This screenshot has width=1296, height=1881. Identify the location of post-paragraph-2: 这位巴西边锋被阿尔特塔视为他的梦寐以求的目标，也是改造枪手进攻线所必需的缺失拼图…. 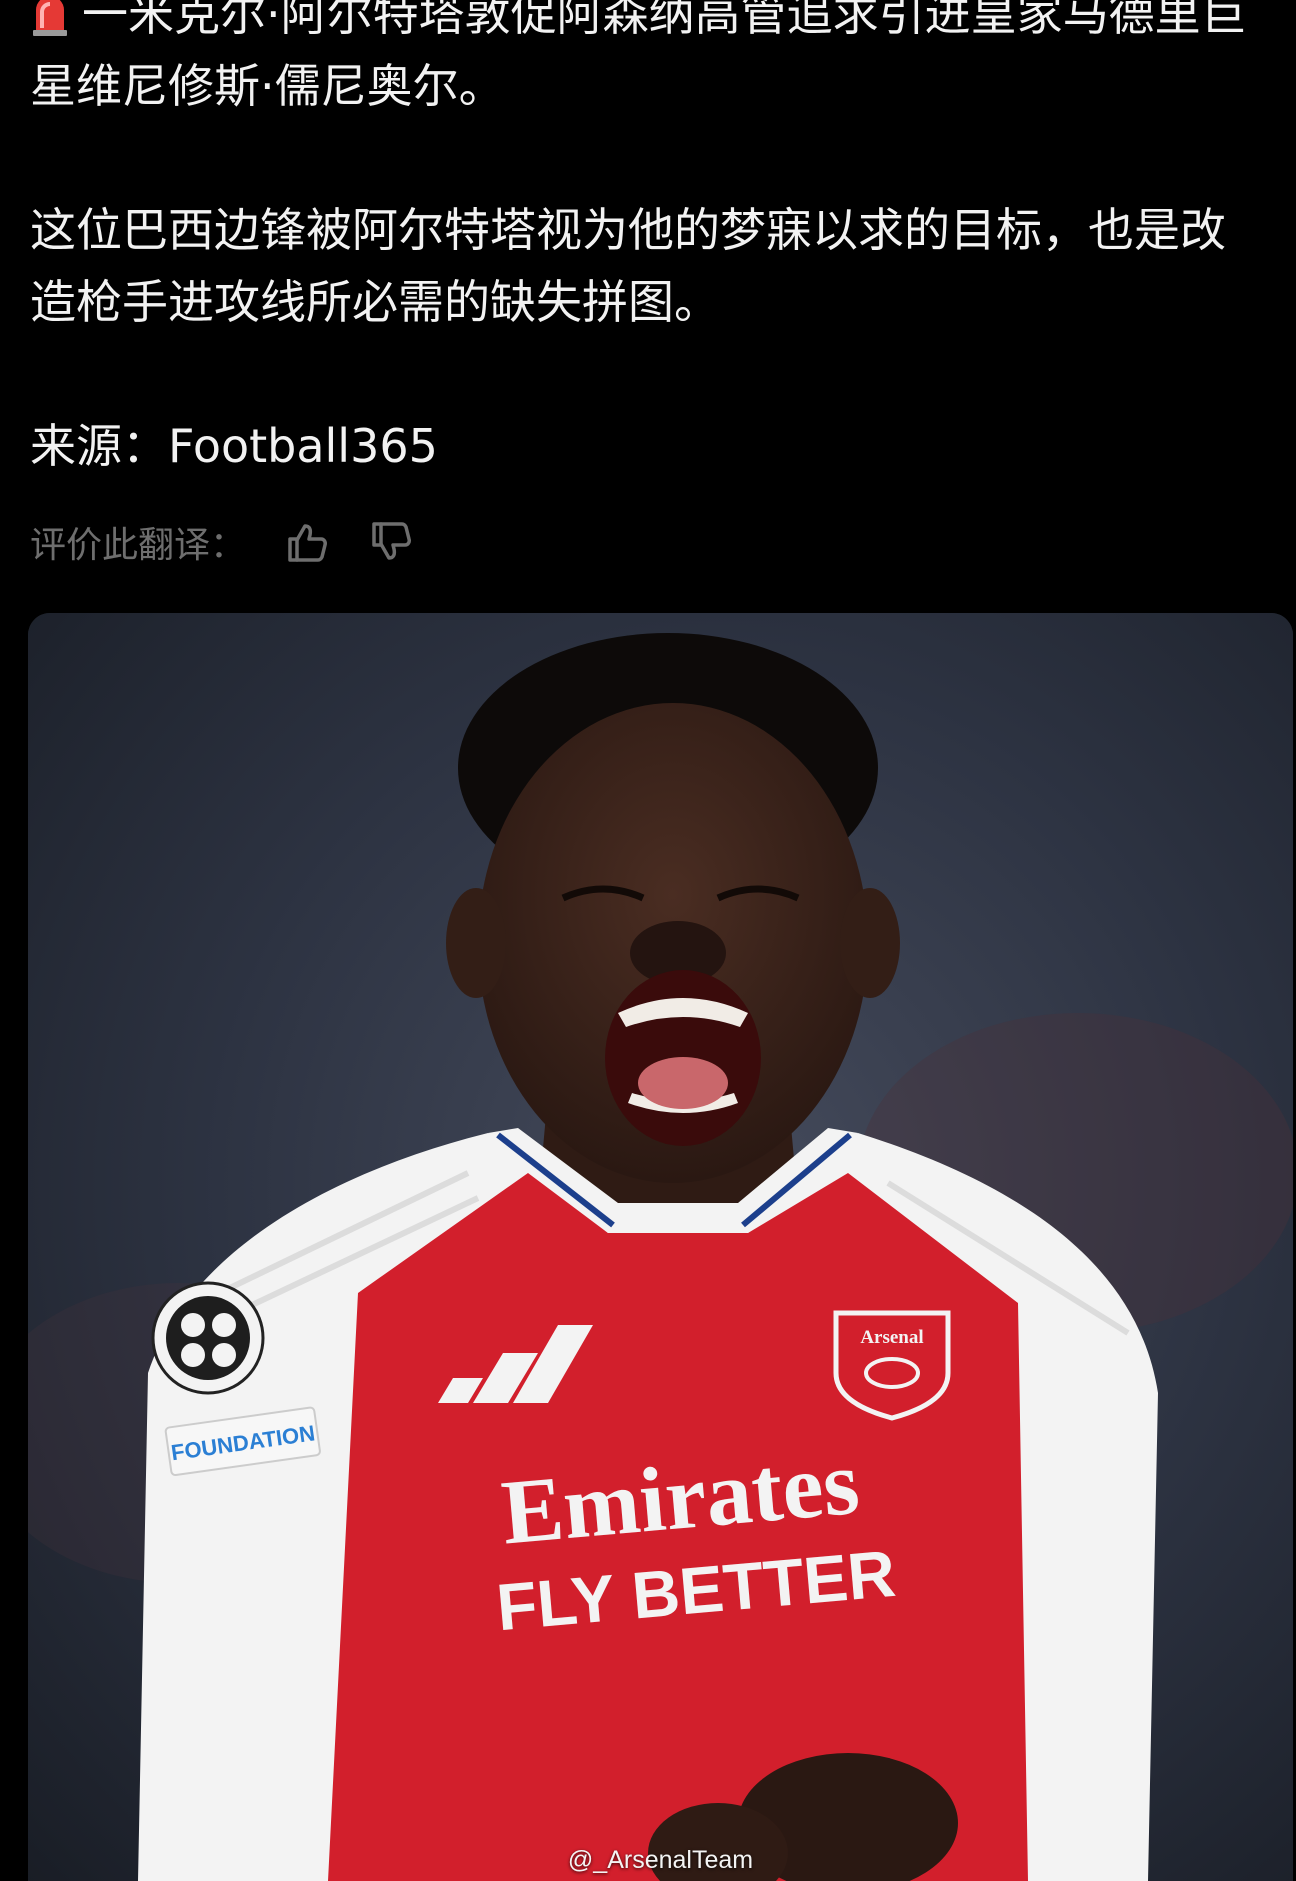
(628, 266).